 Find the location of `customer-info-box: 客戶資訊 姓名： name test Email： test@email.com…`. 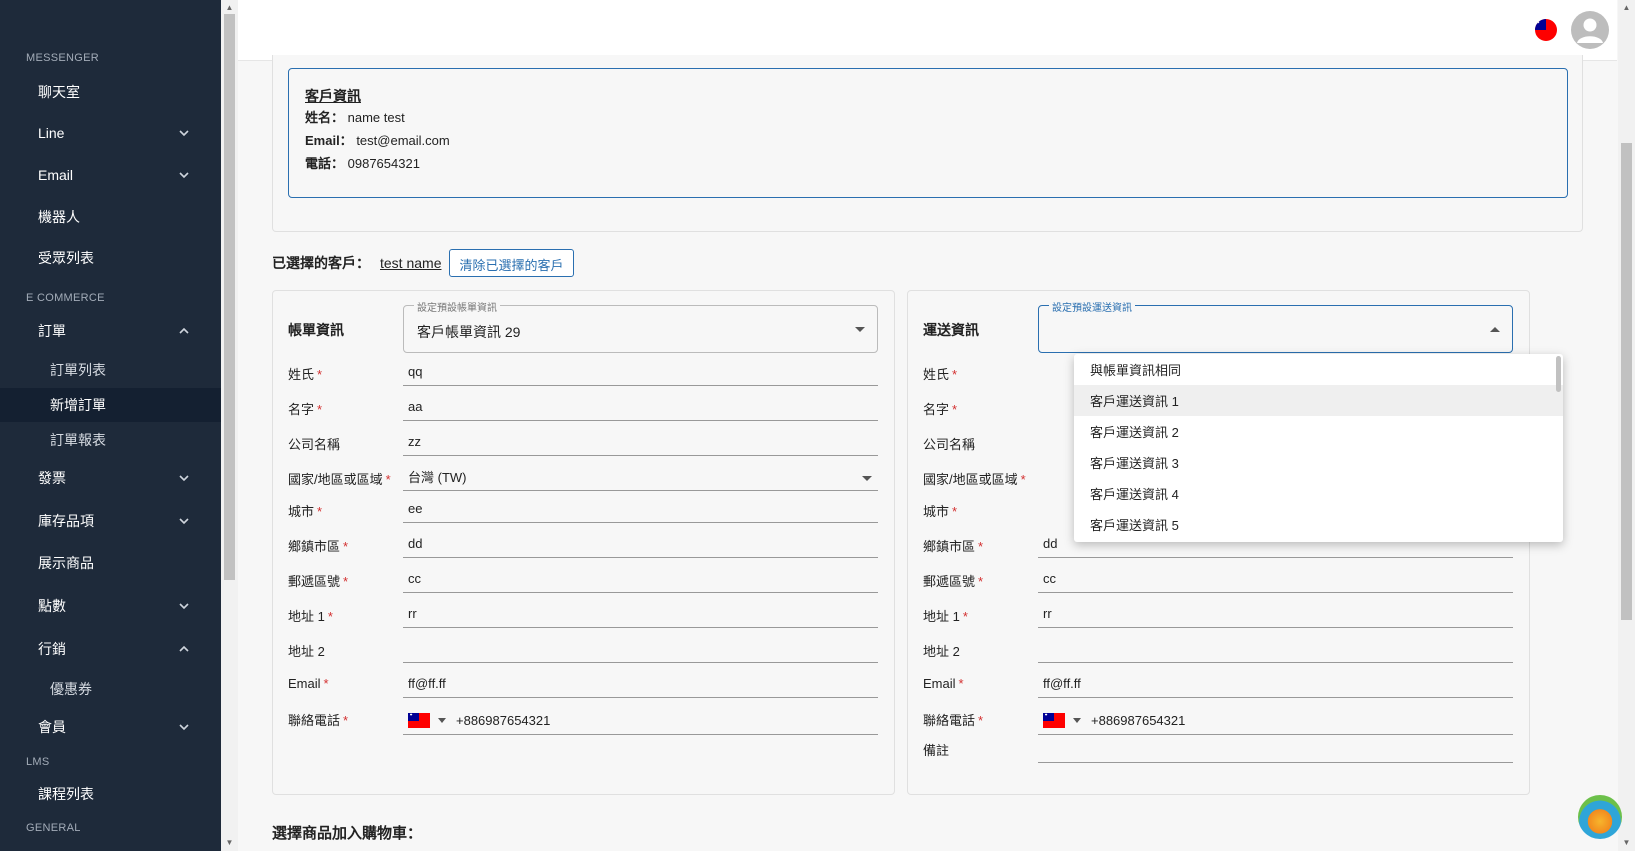

customer-info-box: 客戶資訊 姓名： name test Email： test@email.com… is located at coordinates (928, 133).